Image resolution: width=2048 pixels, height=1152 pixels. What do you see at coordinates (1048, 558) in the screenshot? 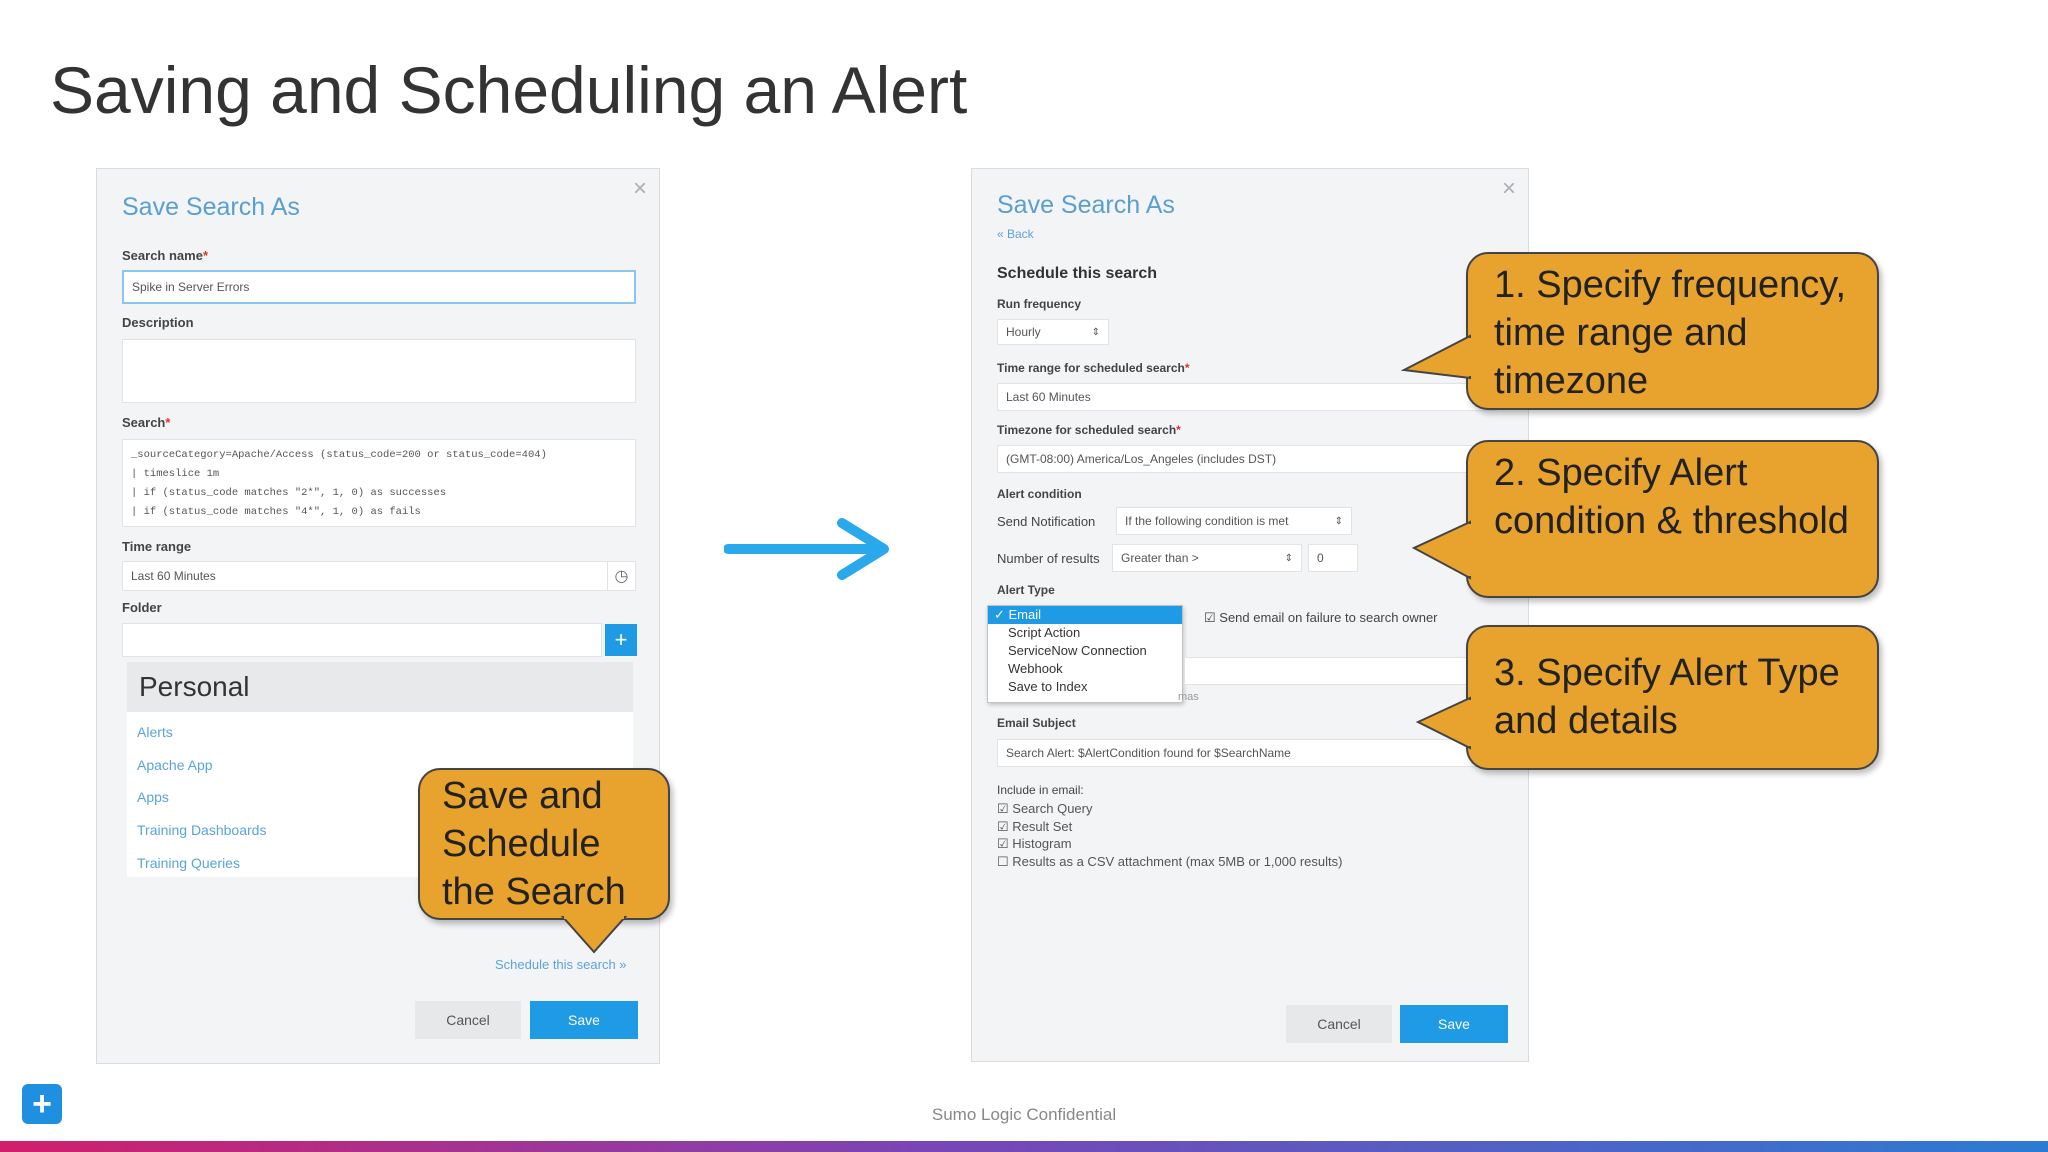
I see `number-of-results-label: Number of results` at bounding box center [1048, 558].